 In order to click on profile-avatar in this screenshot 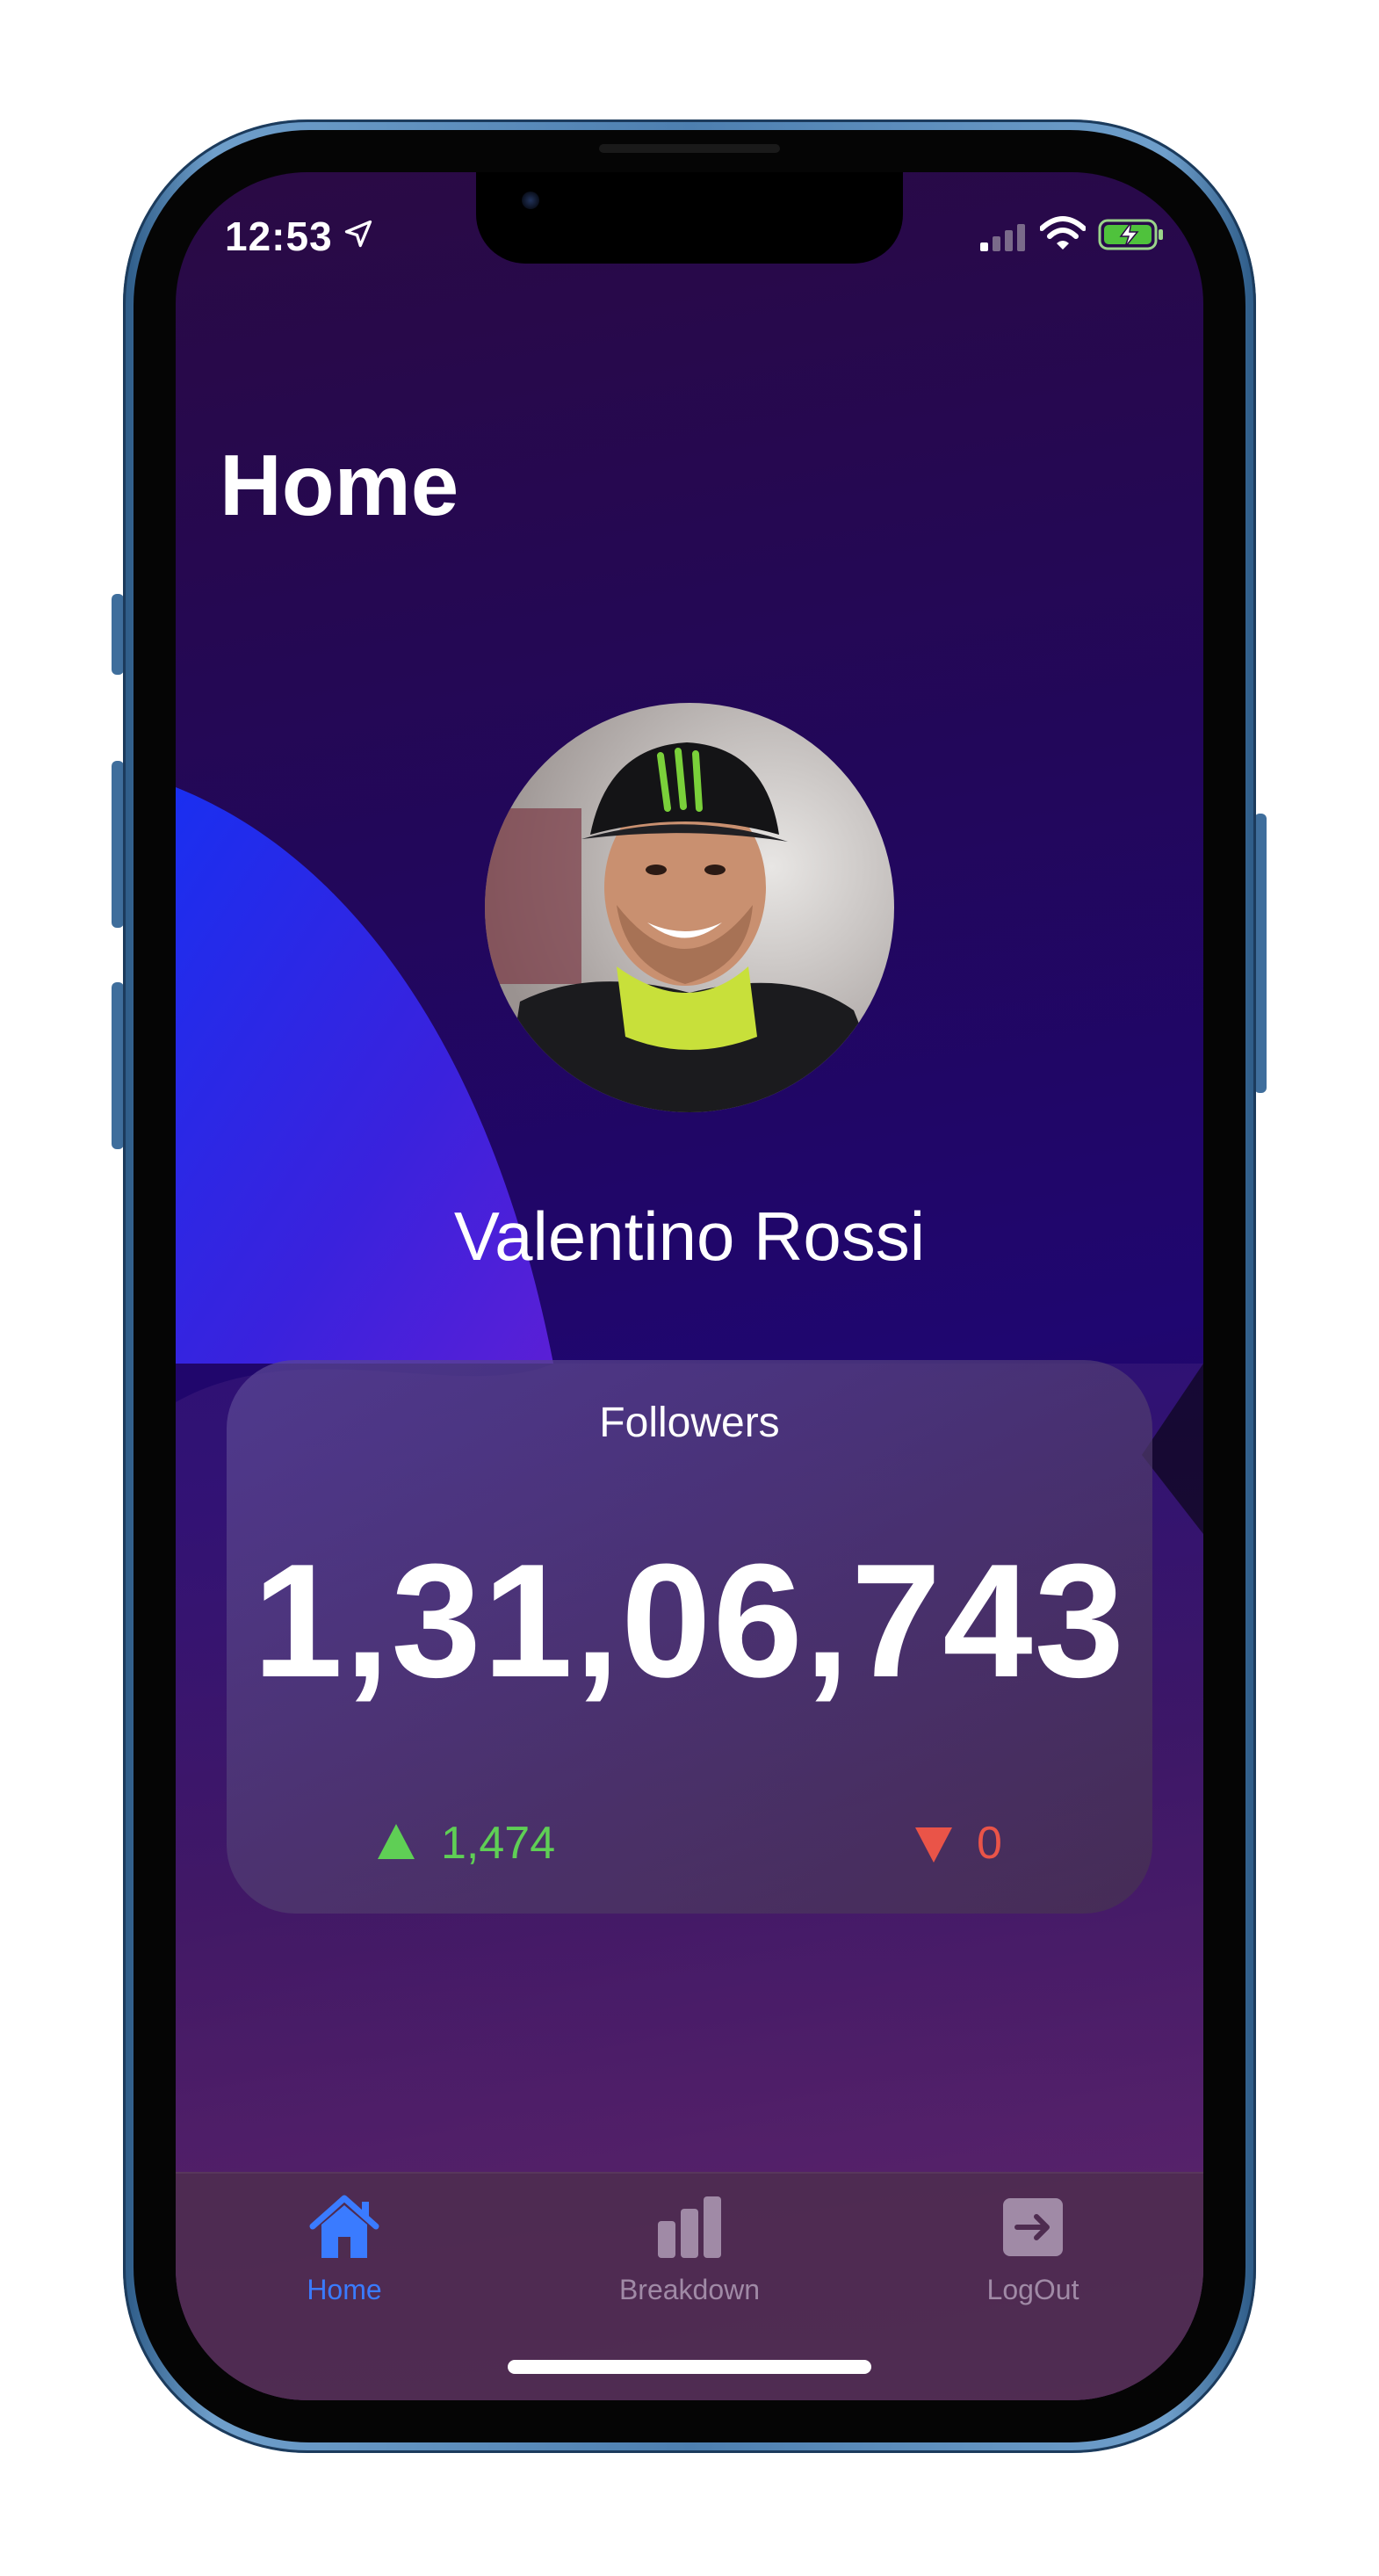, I will do `click(689, 907)`.